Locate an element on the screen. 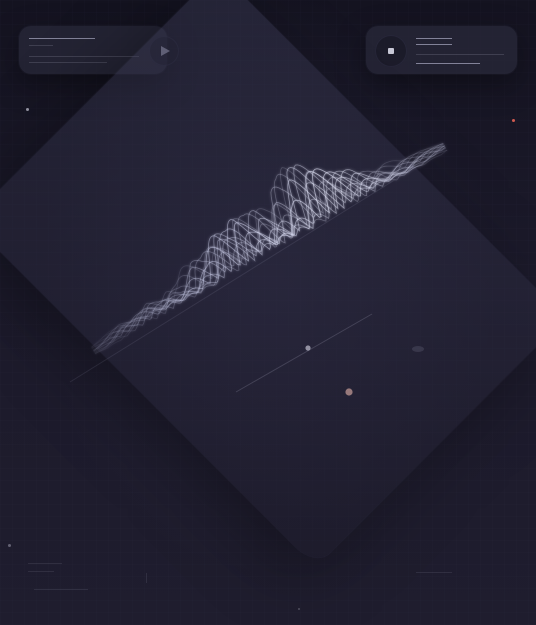 Image resolution: width=536 pixels, height=625 pixels. scrubber-knob is located at coordinates (308, 348).